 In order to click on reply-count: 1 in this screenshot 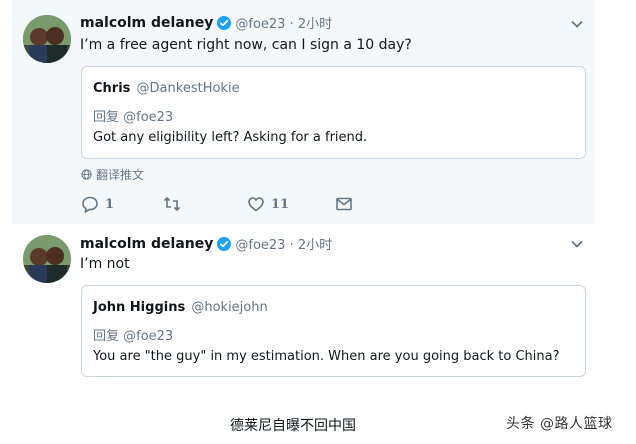, I will do `click(110, 204)`.